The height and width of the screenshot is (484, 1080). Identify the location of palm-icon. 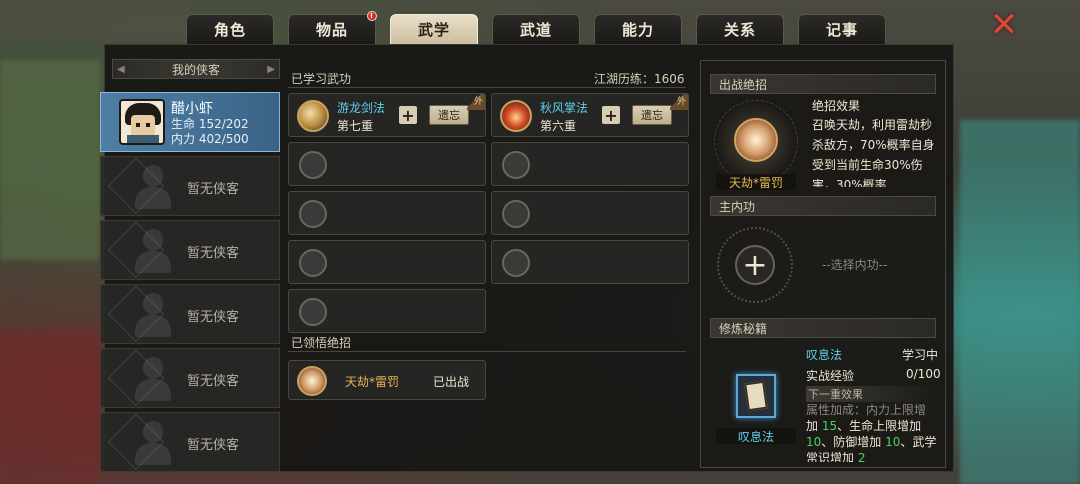
(516, 116).